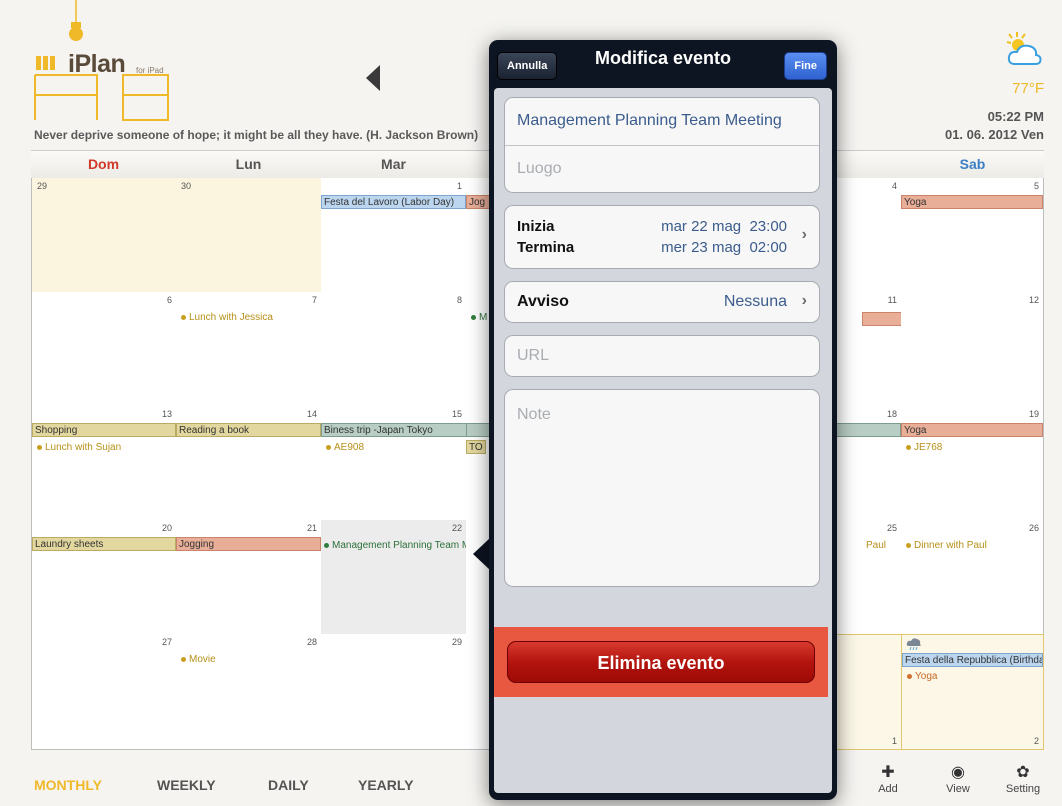 The image size is (1062, 806). I want to click on divider, so click(662, 145).